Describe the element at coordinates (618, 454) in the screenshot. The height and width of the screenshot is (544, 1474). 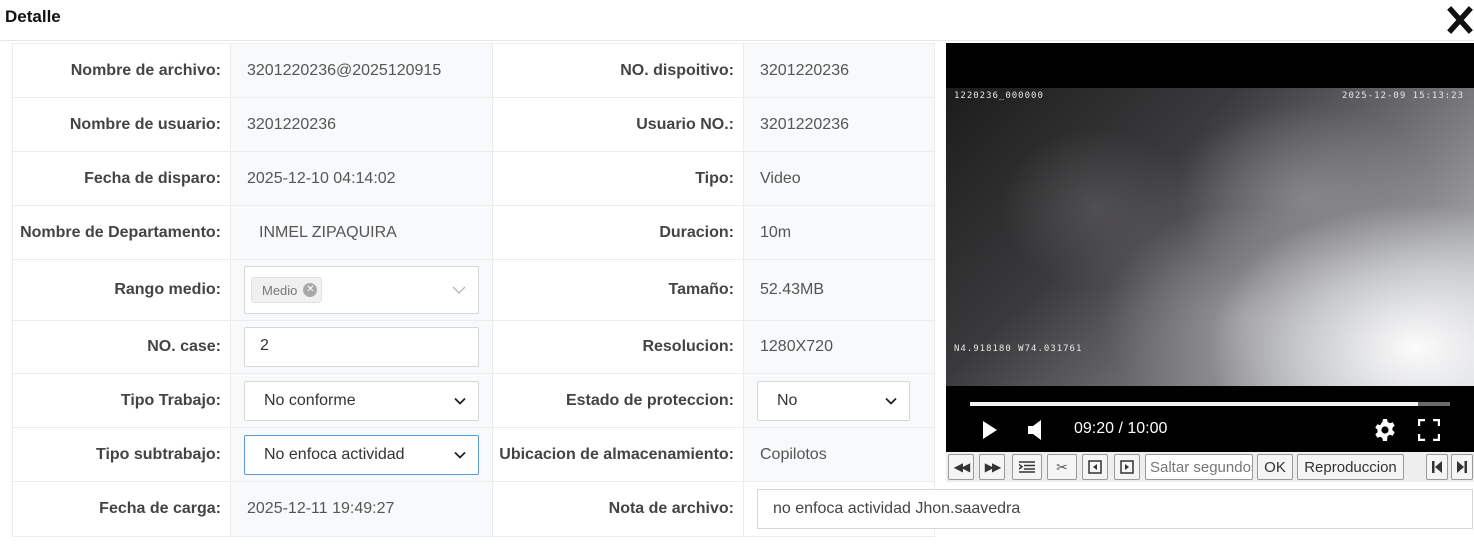
I see `storage-label: Ubicacion de almacenamiento:` at that location.